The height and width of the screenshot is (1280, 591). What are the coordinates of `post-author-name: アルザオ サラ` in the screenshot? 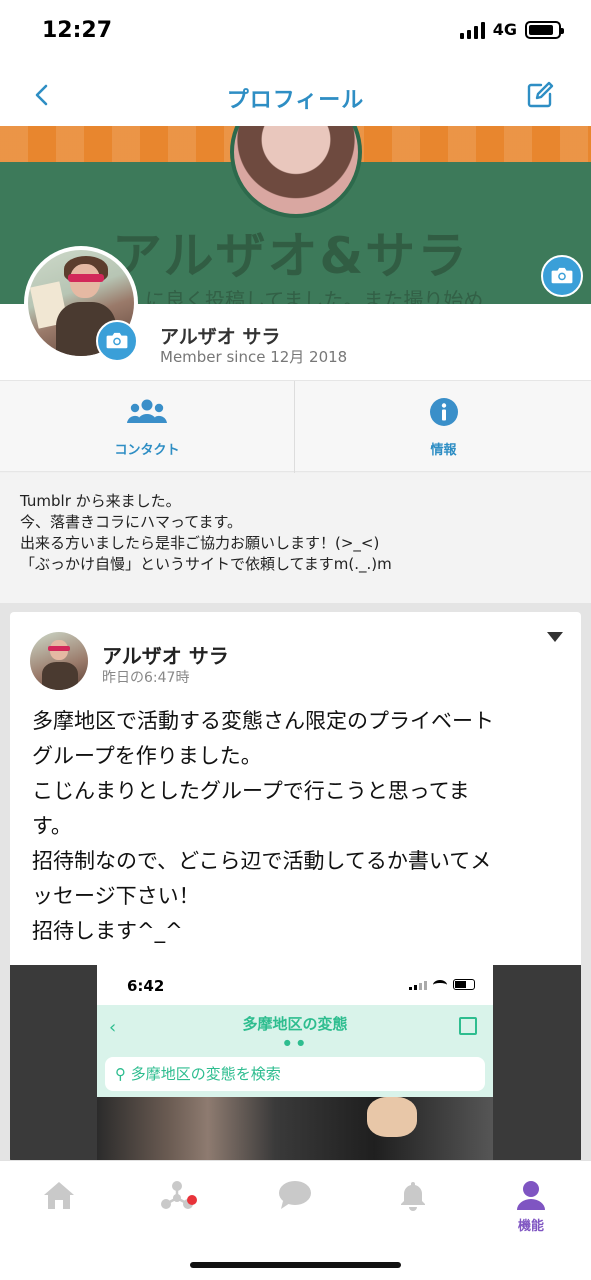 It's located at (165, 654).